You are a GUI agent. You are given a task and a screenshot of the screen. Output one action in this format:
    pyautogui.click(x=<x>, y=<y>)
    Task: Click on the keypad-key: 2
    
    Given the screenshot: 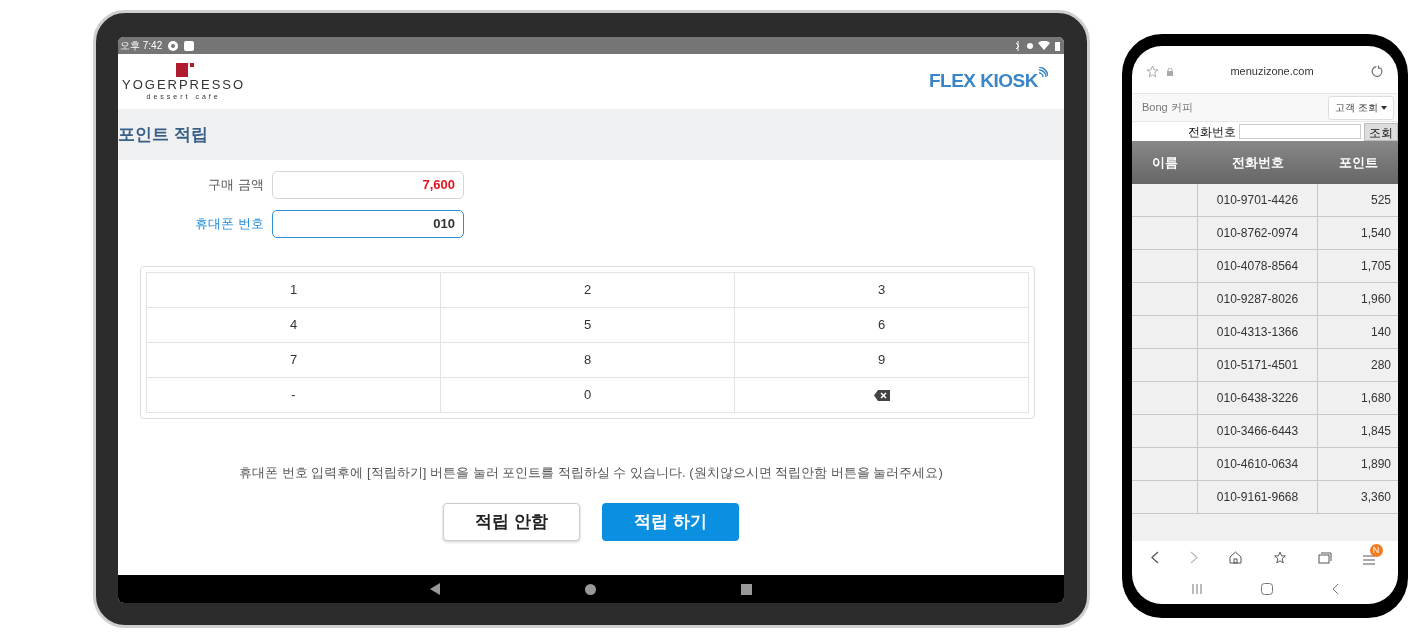 What is the action you would take?
    pyautogui.click(x=588, y=290)
    